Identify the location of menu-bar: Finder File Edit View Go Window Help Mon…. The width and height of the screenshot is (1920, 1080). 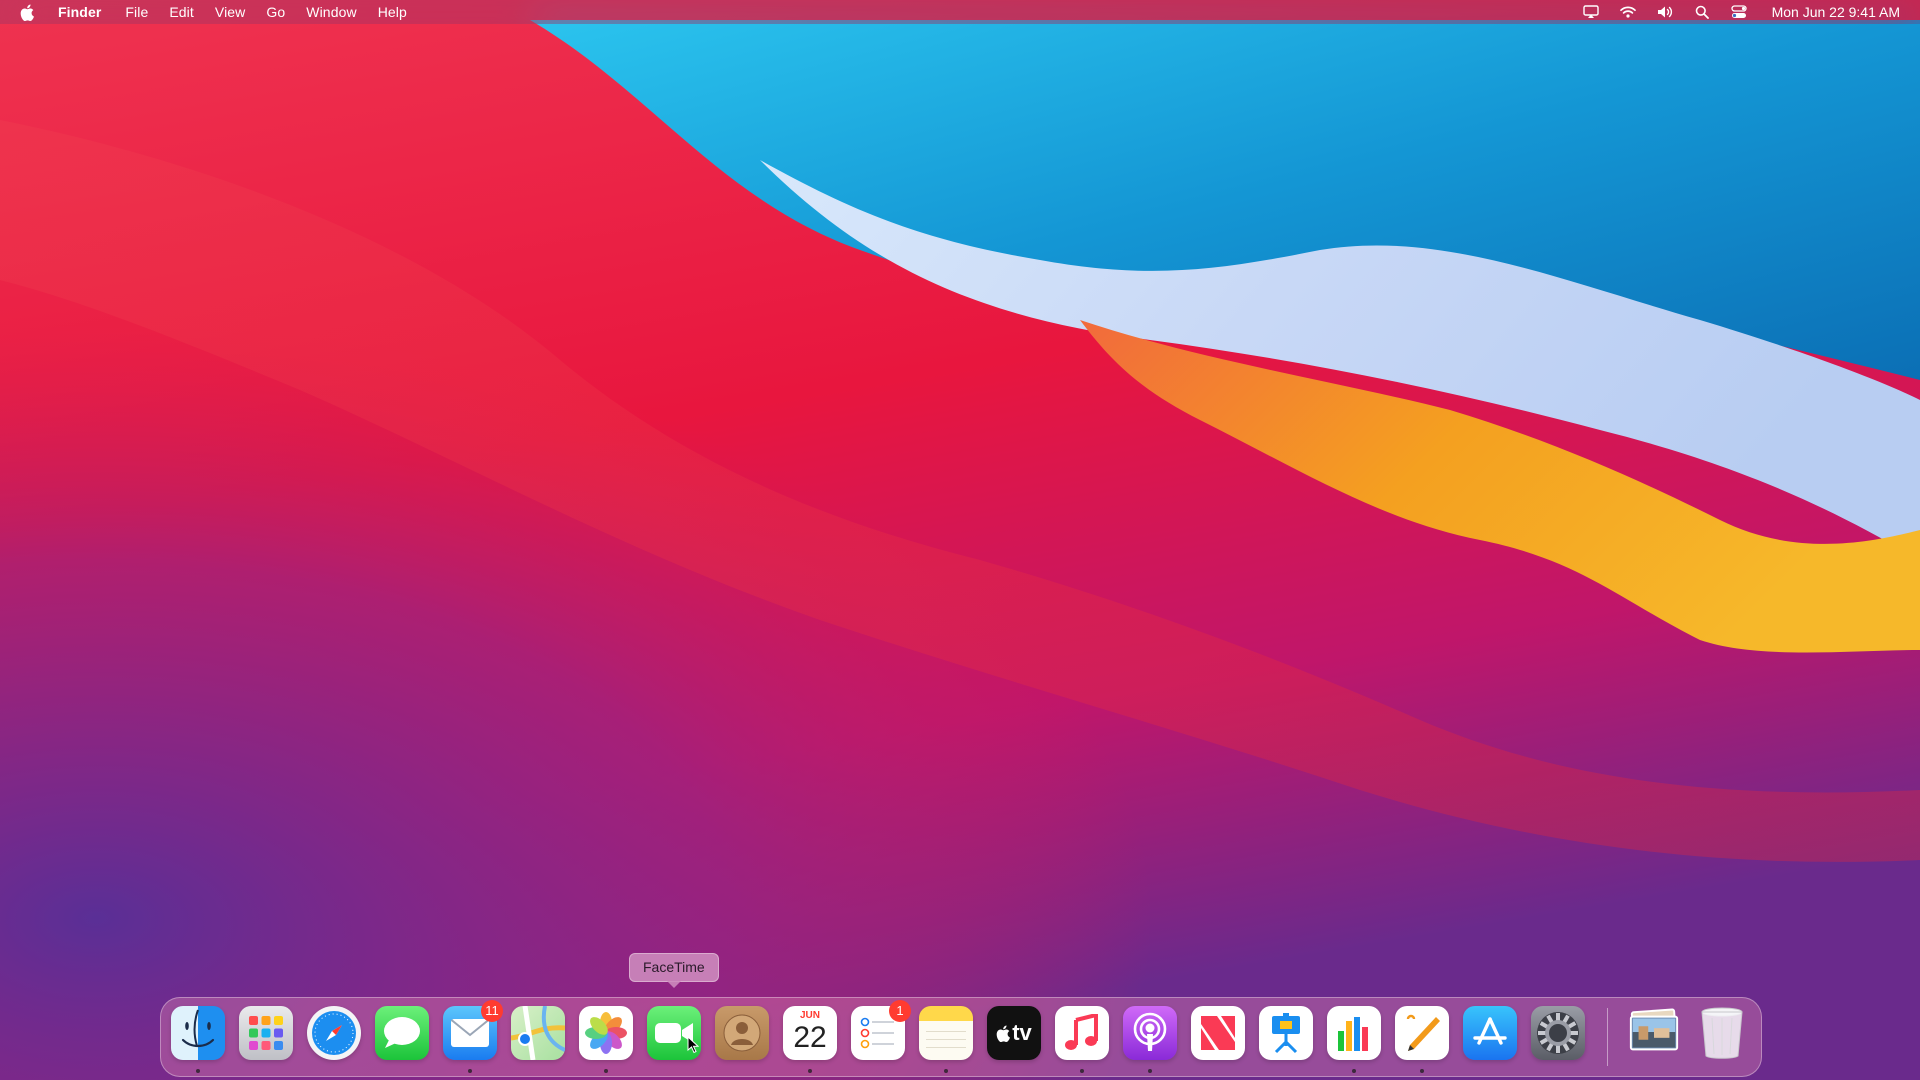
(960, 12).